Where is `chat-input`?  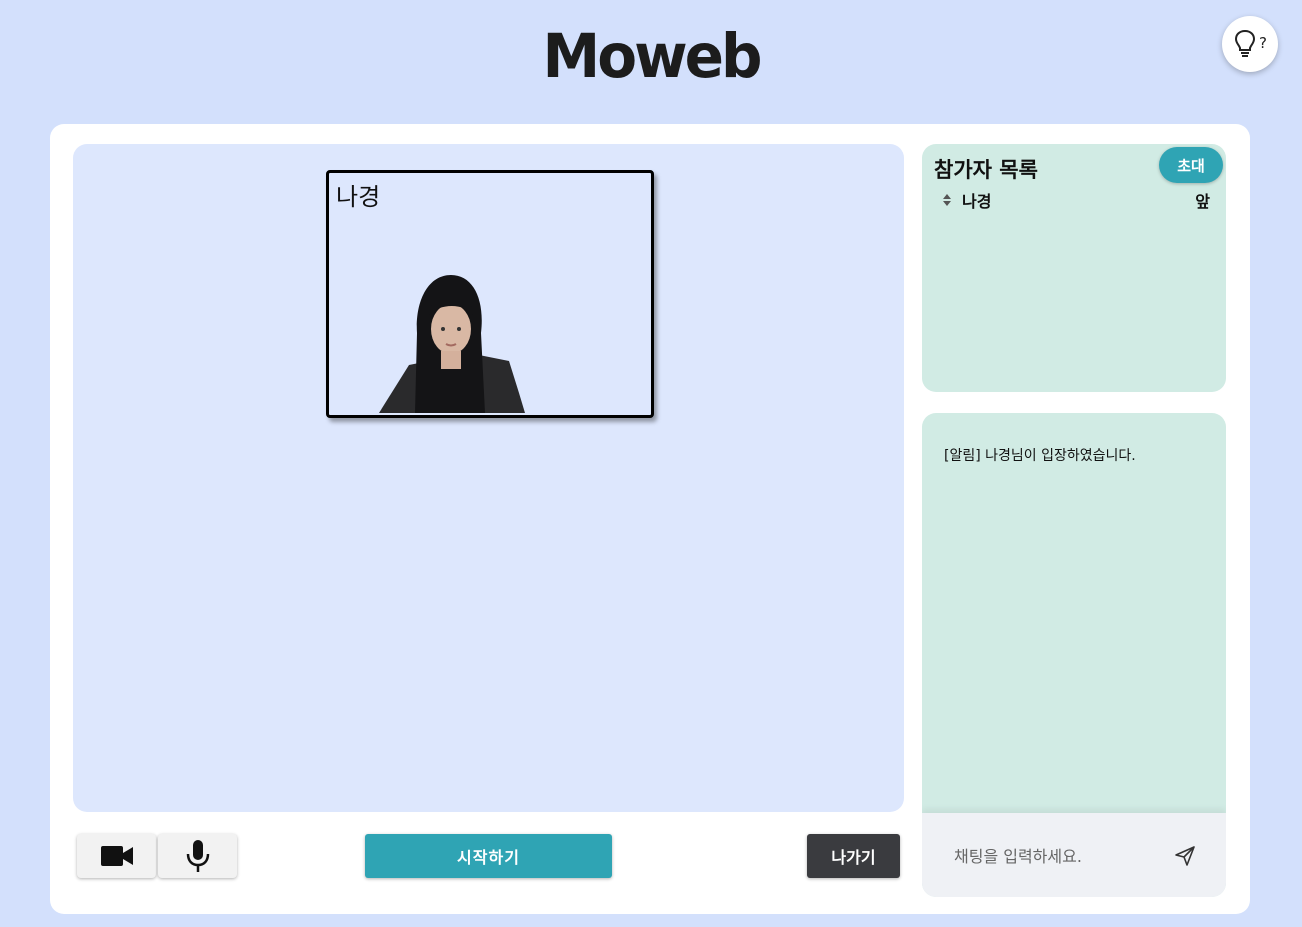
chat-input is located at coordinates (1054, 856).